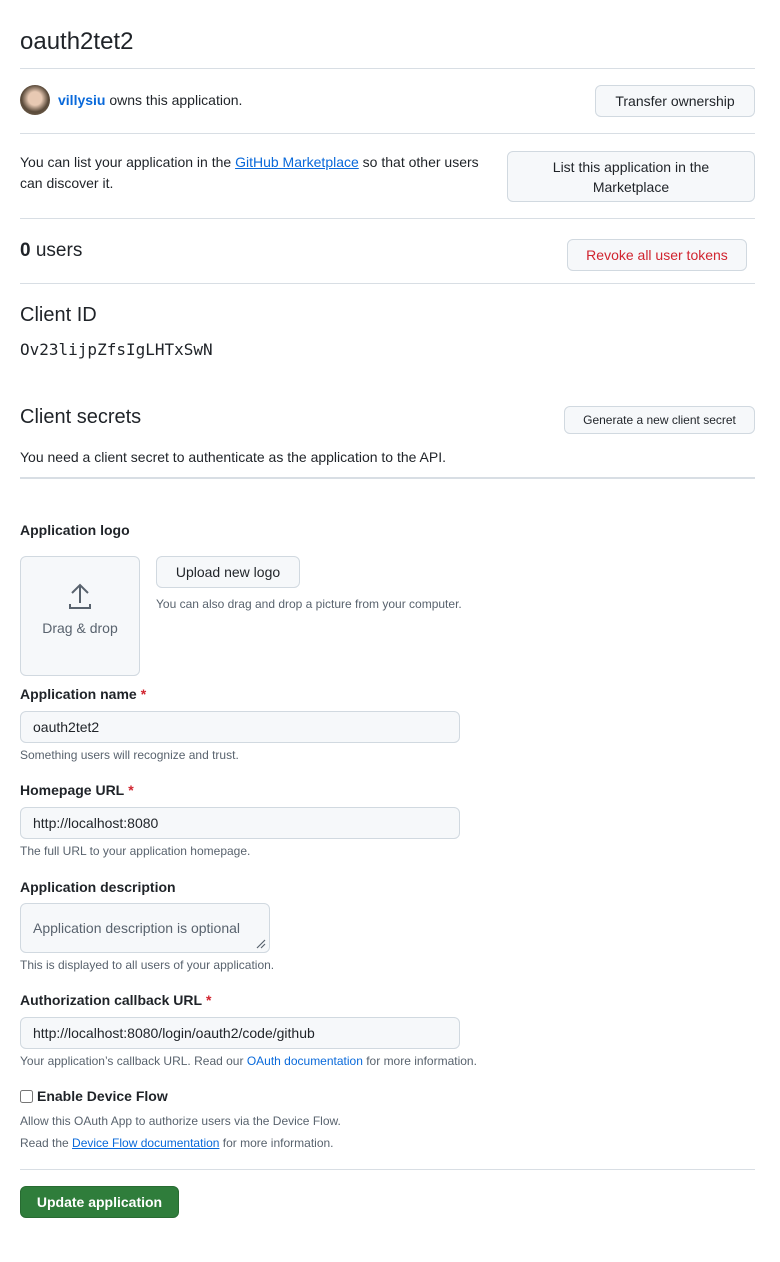 The image size is (780, 1262). I want to click on revoke-tokens-button: Revoke all user tokens, so click(657, 255).